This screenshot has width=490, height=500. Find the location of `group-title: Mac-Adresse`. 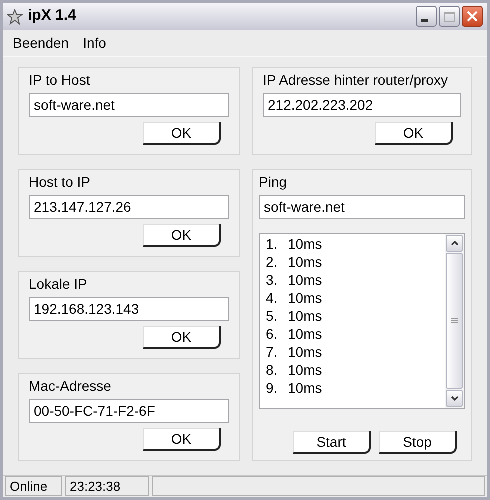

group-title: Mac-Adresse is located at coordinates (70, 386).